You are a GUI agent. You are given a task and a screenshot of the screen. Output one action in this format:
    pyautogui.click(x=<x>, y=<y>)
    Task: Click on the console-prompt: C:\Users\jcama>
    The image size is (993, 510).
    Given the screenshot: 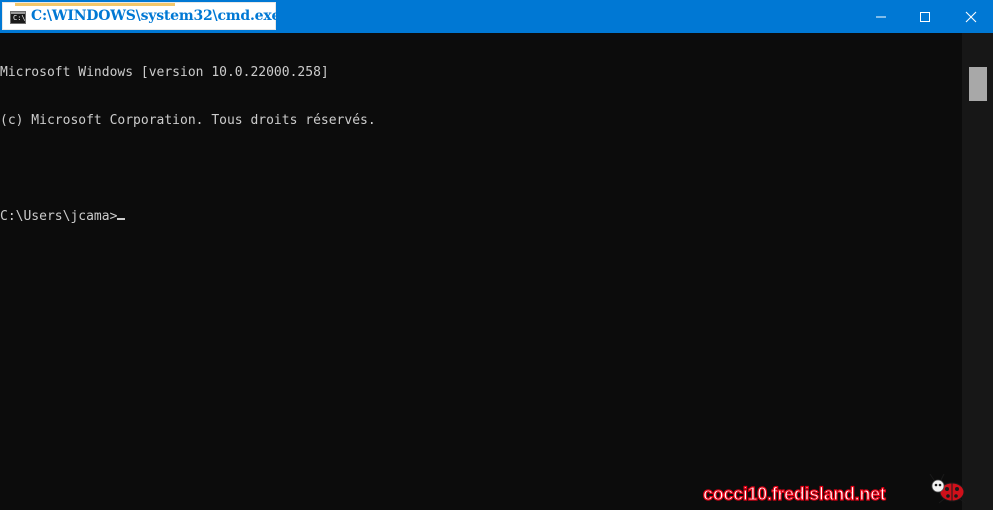 What is the action you would take?
    pyautogui.click(x=59, y=216)
    